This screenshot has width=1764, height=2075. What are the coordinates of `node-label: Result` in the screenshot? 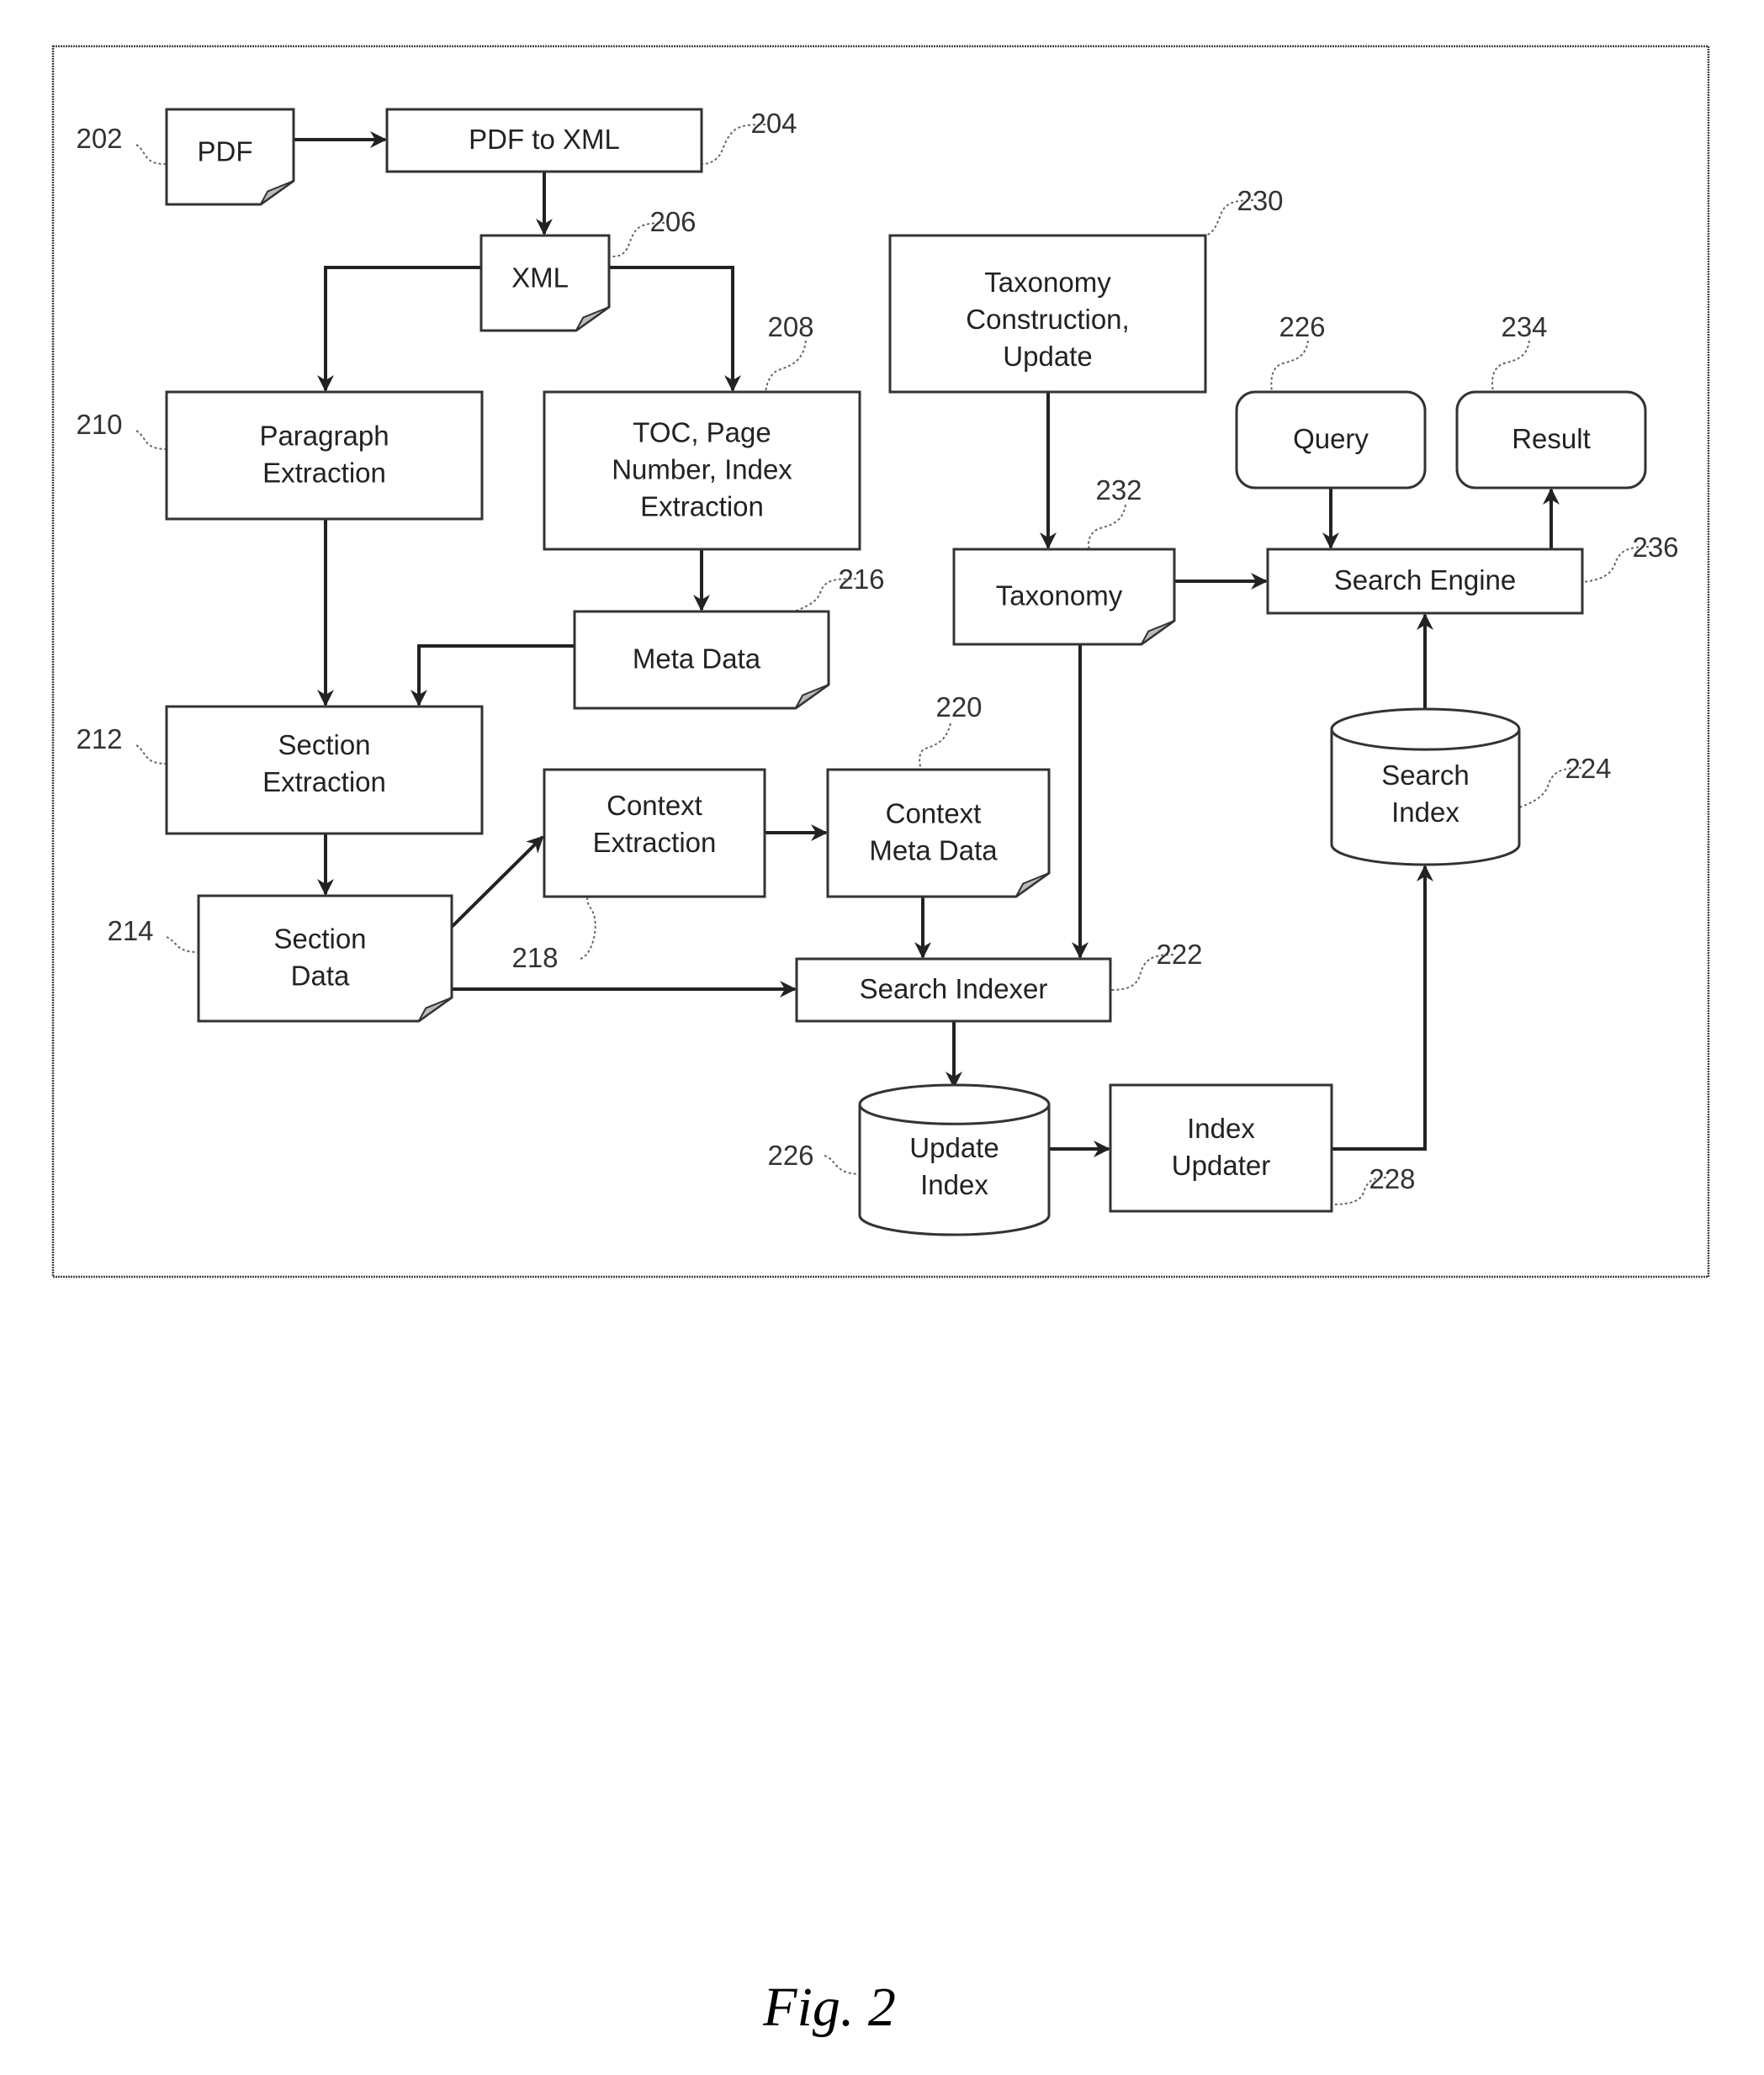 It's located at (1551, 438).